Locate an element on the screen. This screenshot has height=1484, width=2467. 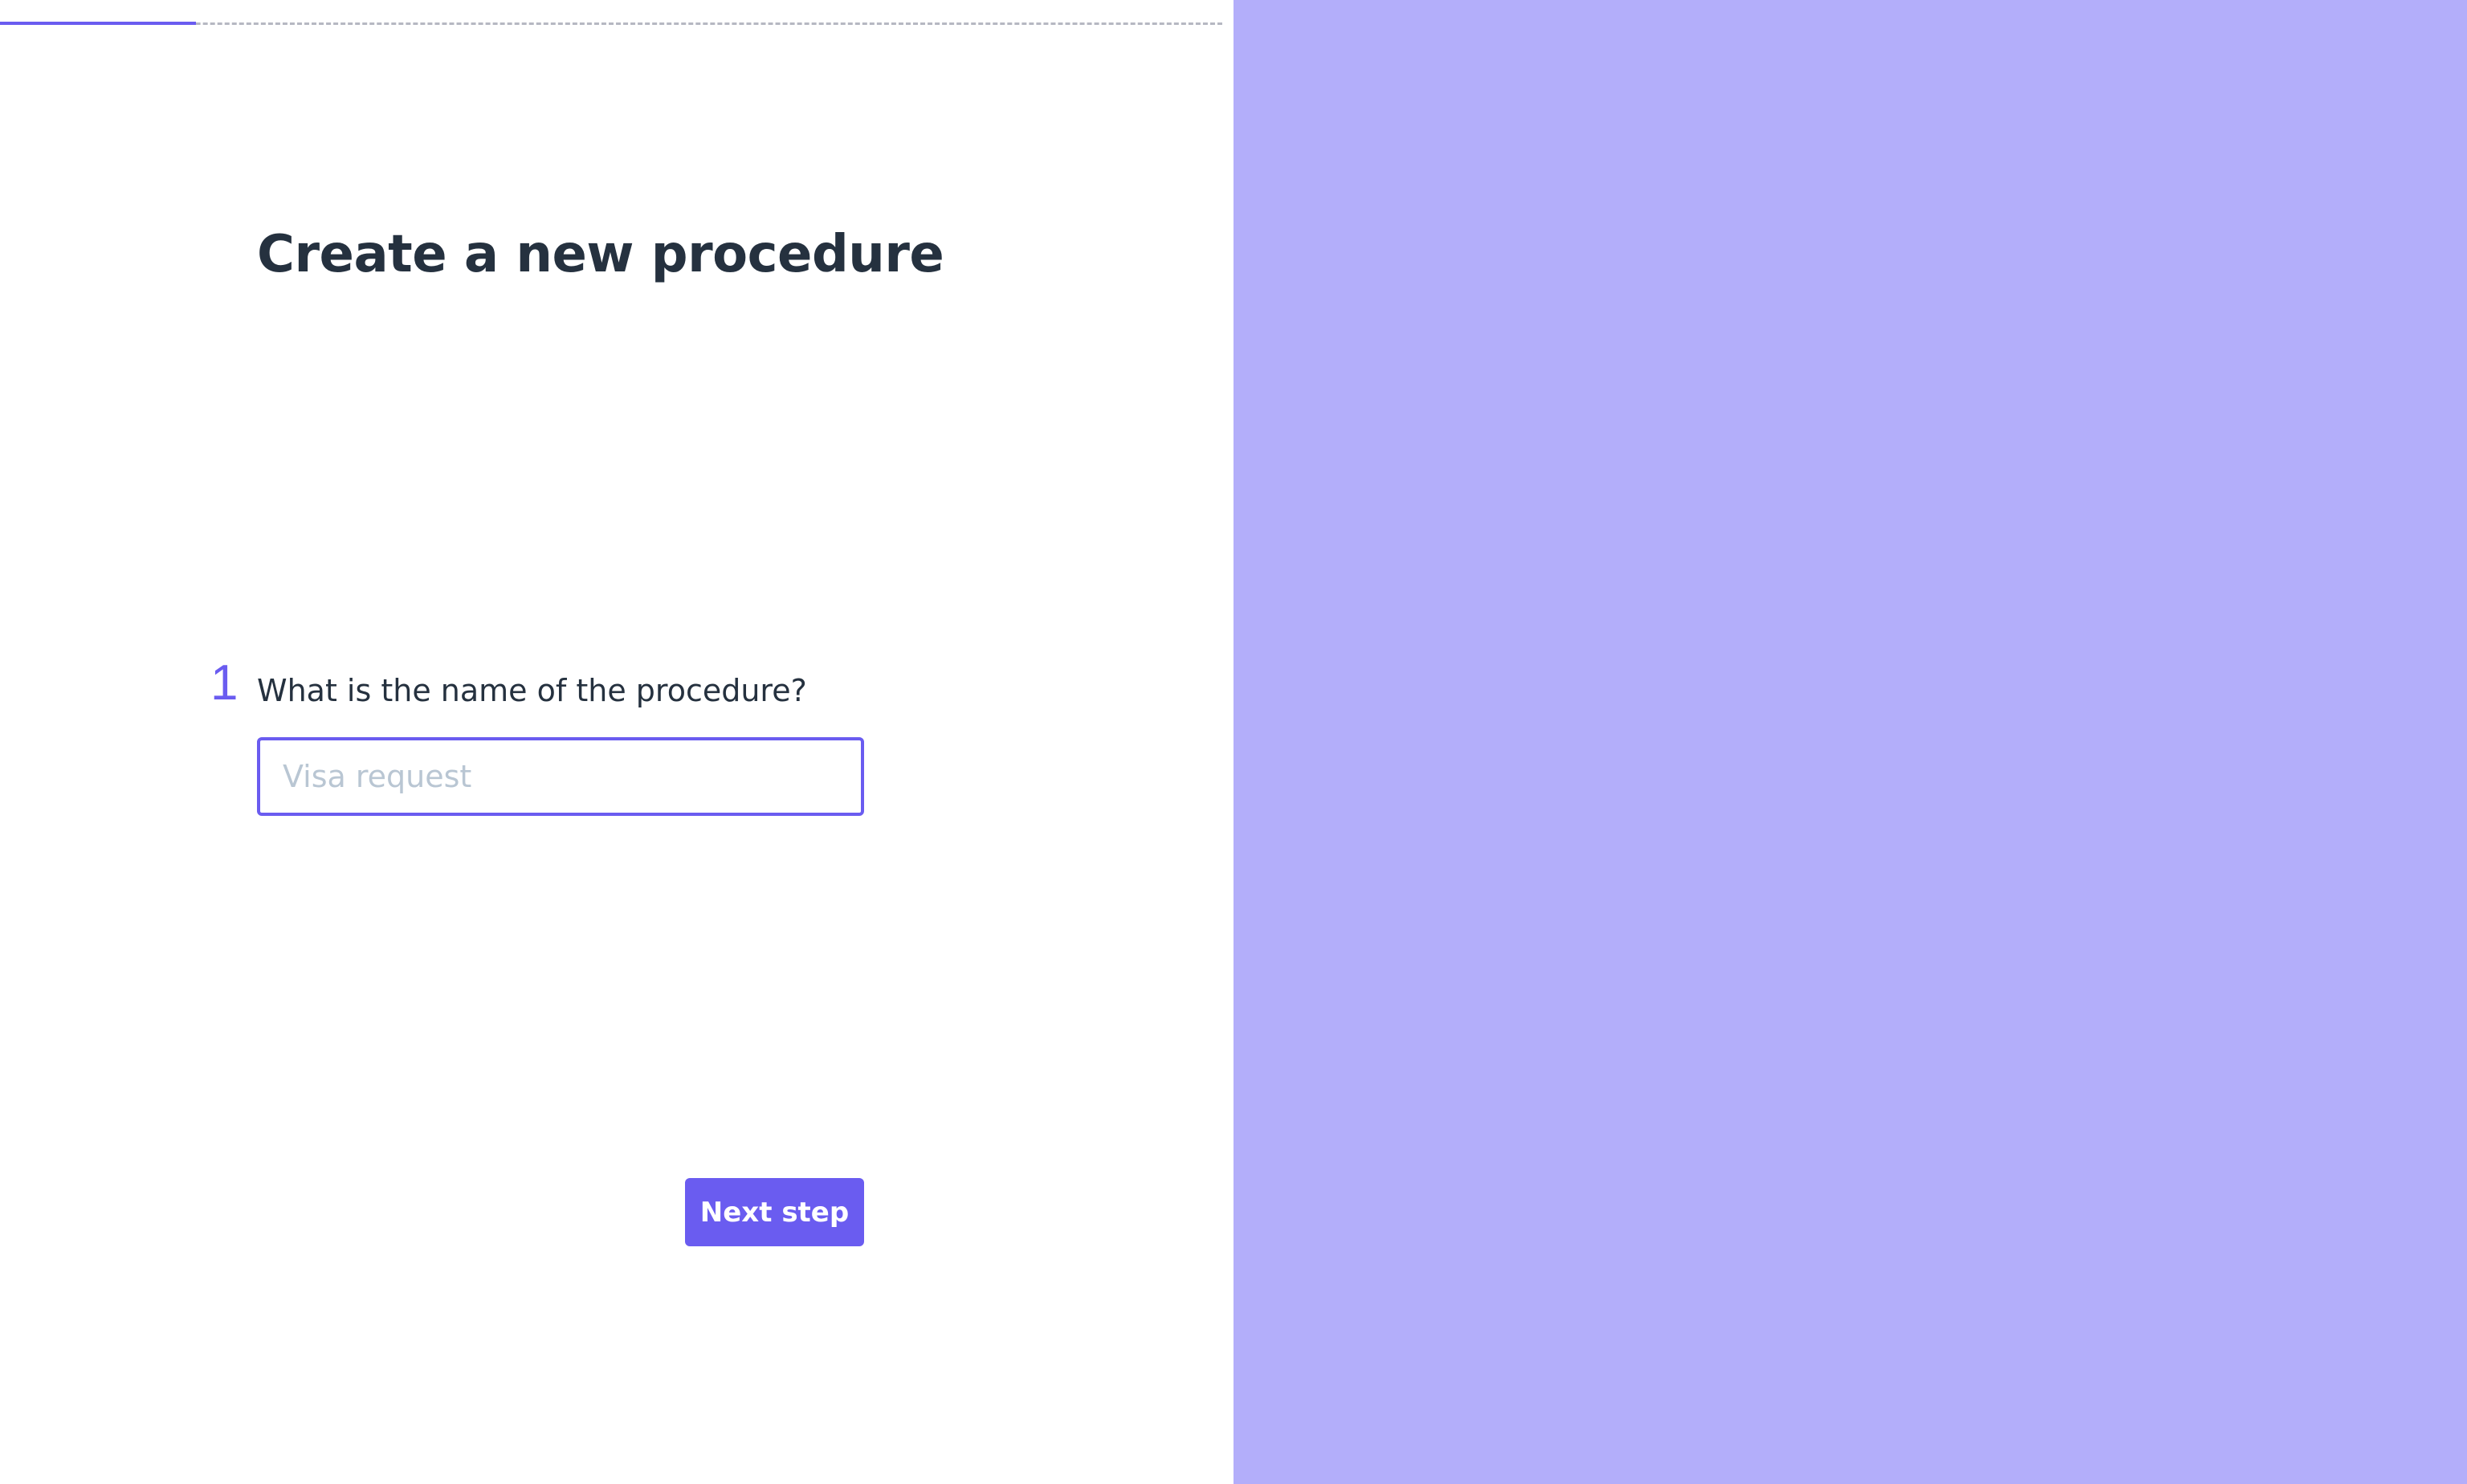
question-number: 1 is located at coordinates (224, 683).